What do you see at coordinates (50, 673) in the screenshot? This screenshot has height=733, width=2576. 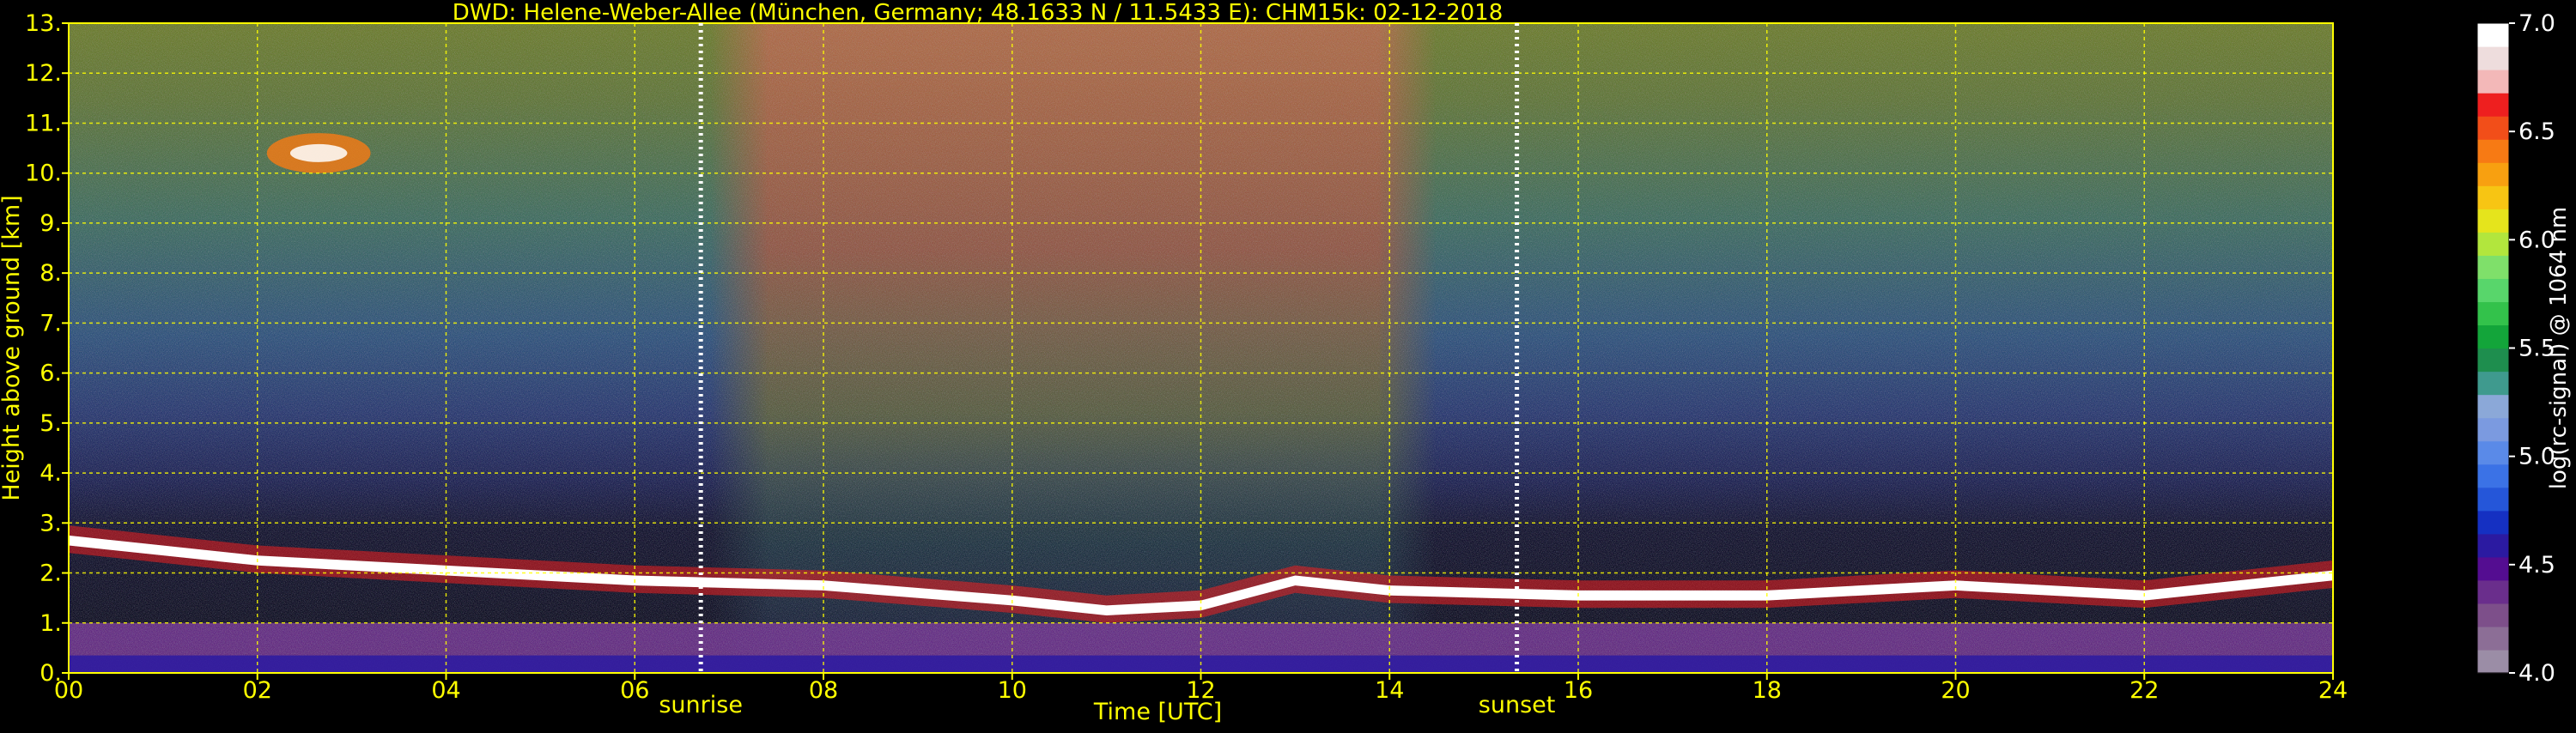 I see `y-tick-label: 0.` at bounding box center [50, 673].